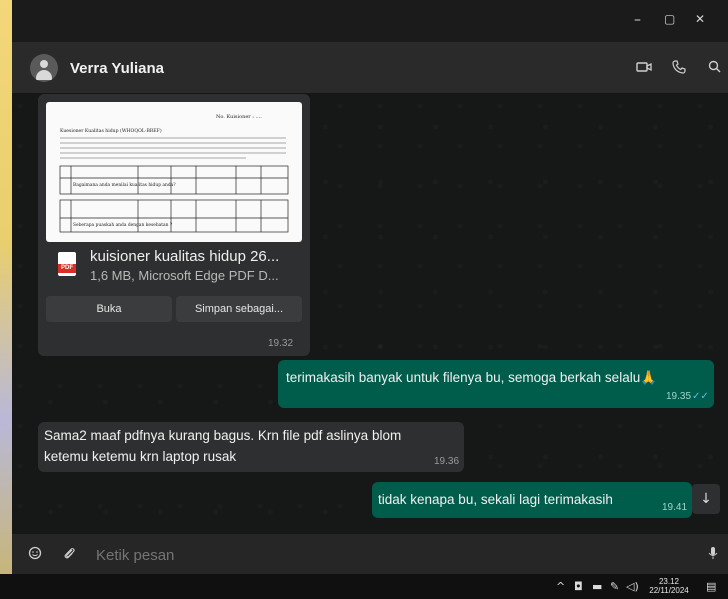 The height and width of the screenshot is (599, 728). Describe the element at coordinates (109, 309) in the screenshot. I see `open-document-button: Buka` at that location.